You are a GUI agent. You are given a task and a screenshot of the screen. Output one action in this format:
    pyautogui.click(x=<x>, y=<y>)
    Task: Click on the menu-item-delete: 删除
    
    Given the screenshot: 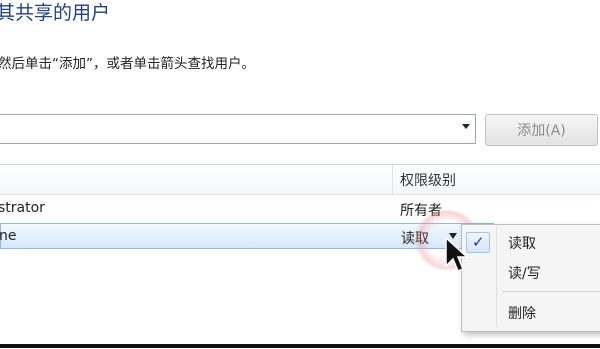 What is the action you would take?
    pyautogui.click(x=531, y=312)
    